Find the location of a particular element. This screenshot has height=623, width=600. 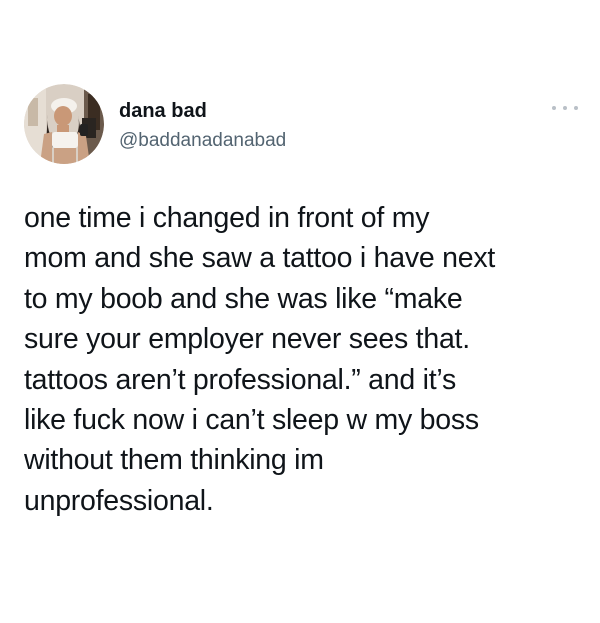

more-options-button is located at coordinates (565, 108).